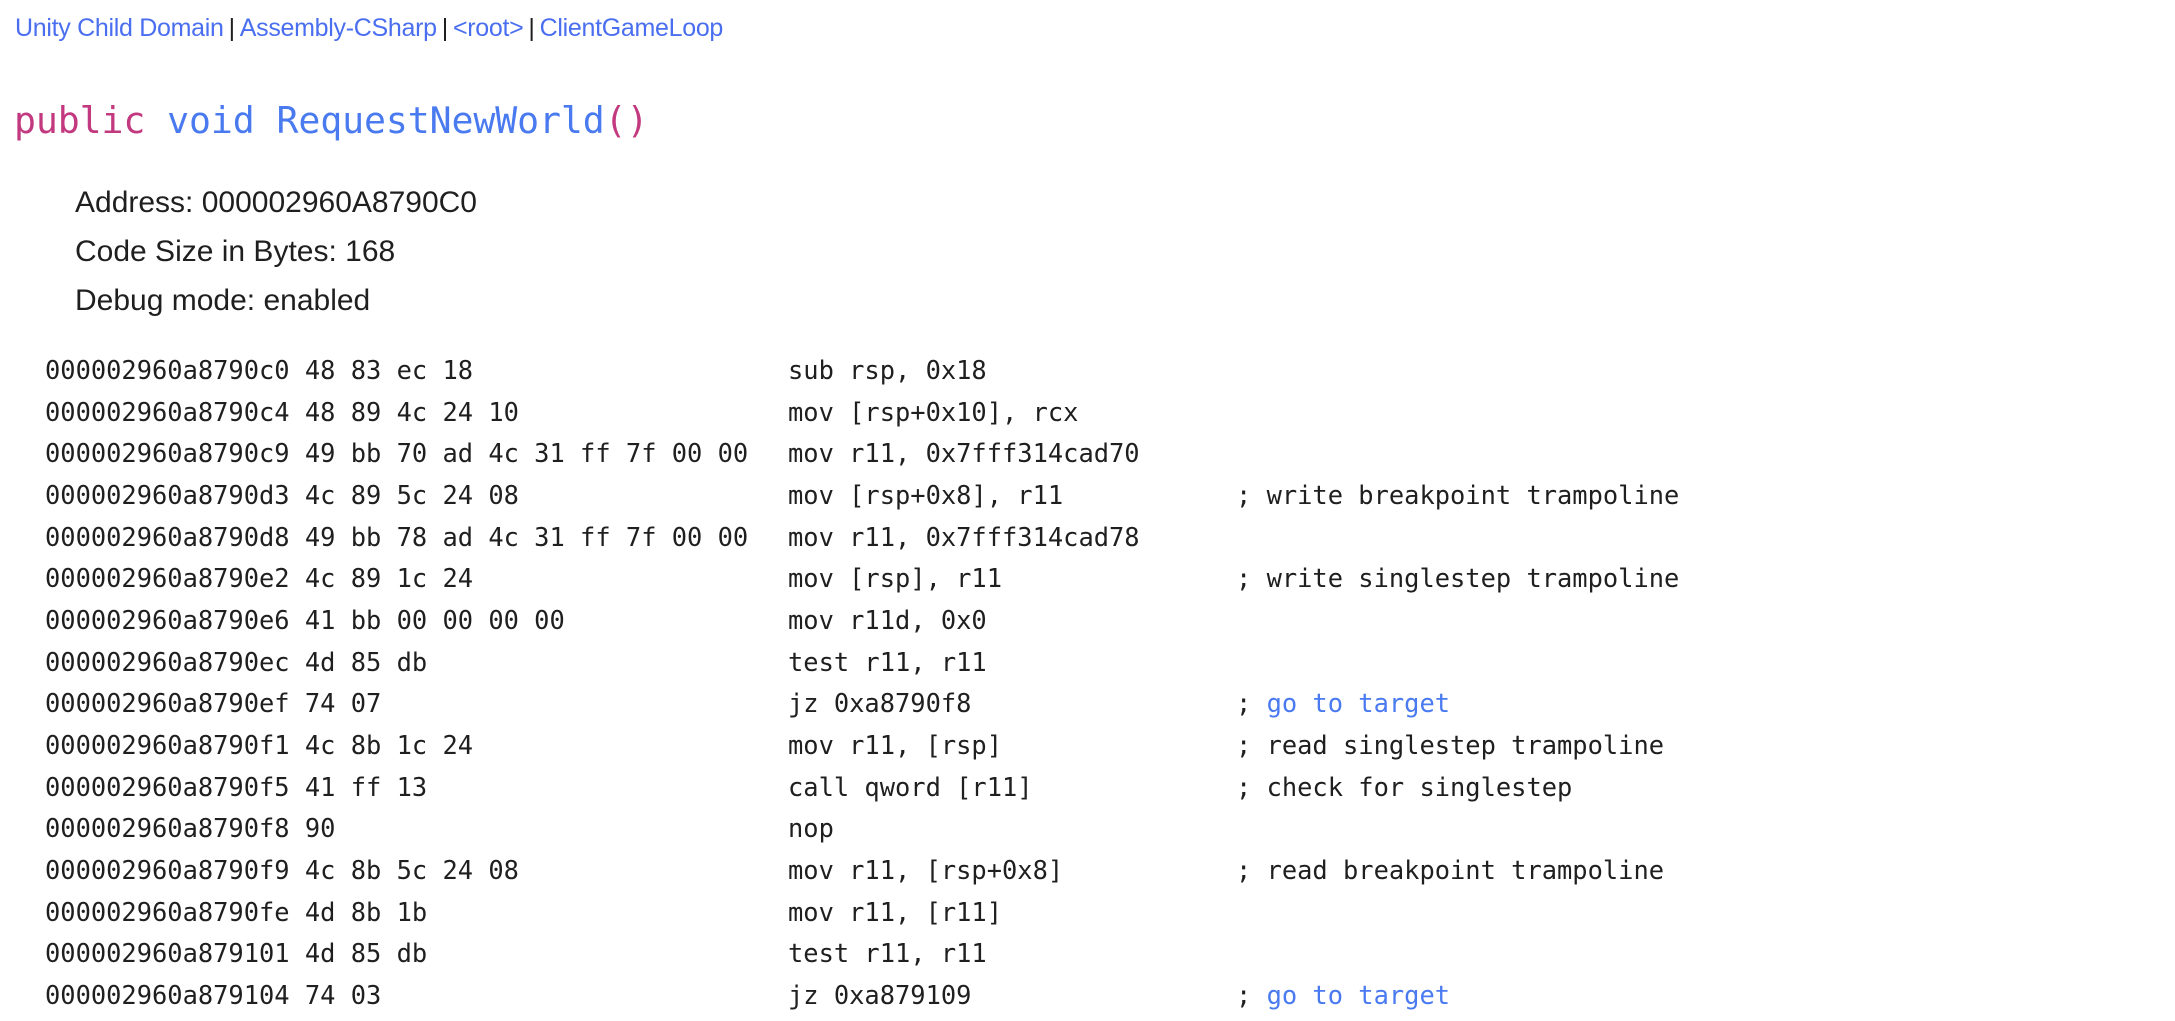 This screenshot has height=1021, width=2175. I want to click on instruction-bytes: 48 89 4c 24 10, so click(411, 411).